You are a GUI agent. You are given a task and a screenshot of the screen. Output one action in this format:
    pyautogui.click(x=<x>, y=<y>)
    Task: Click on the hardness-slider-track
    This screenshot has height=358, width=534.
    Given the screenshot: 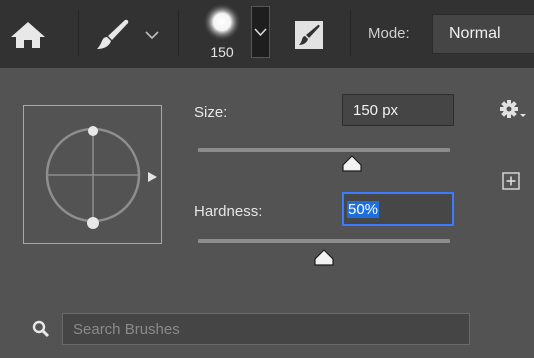 What is the action you would take?
    pyautogui.click(x=324, y=241)
    